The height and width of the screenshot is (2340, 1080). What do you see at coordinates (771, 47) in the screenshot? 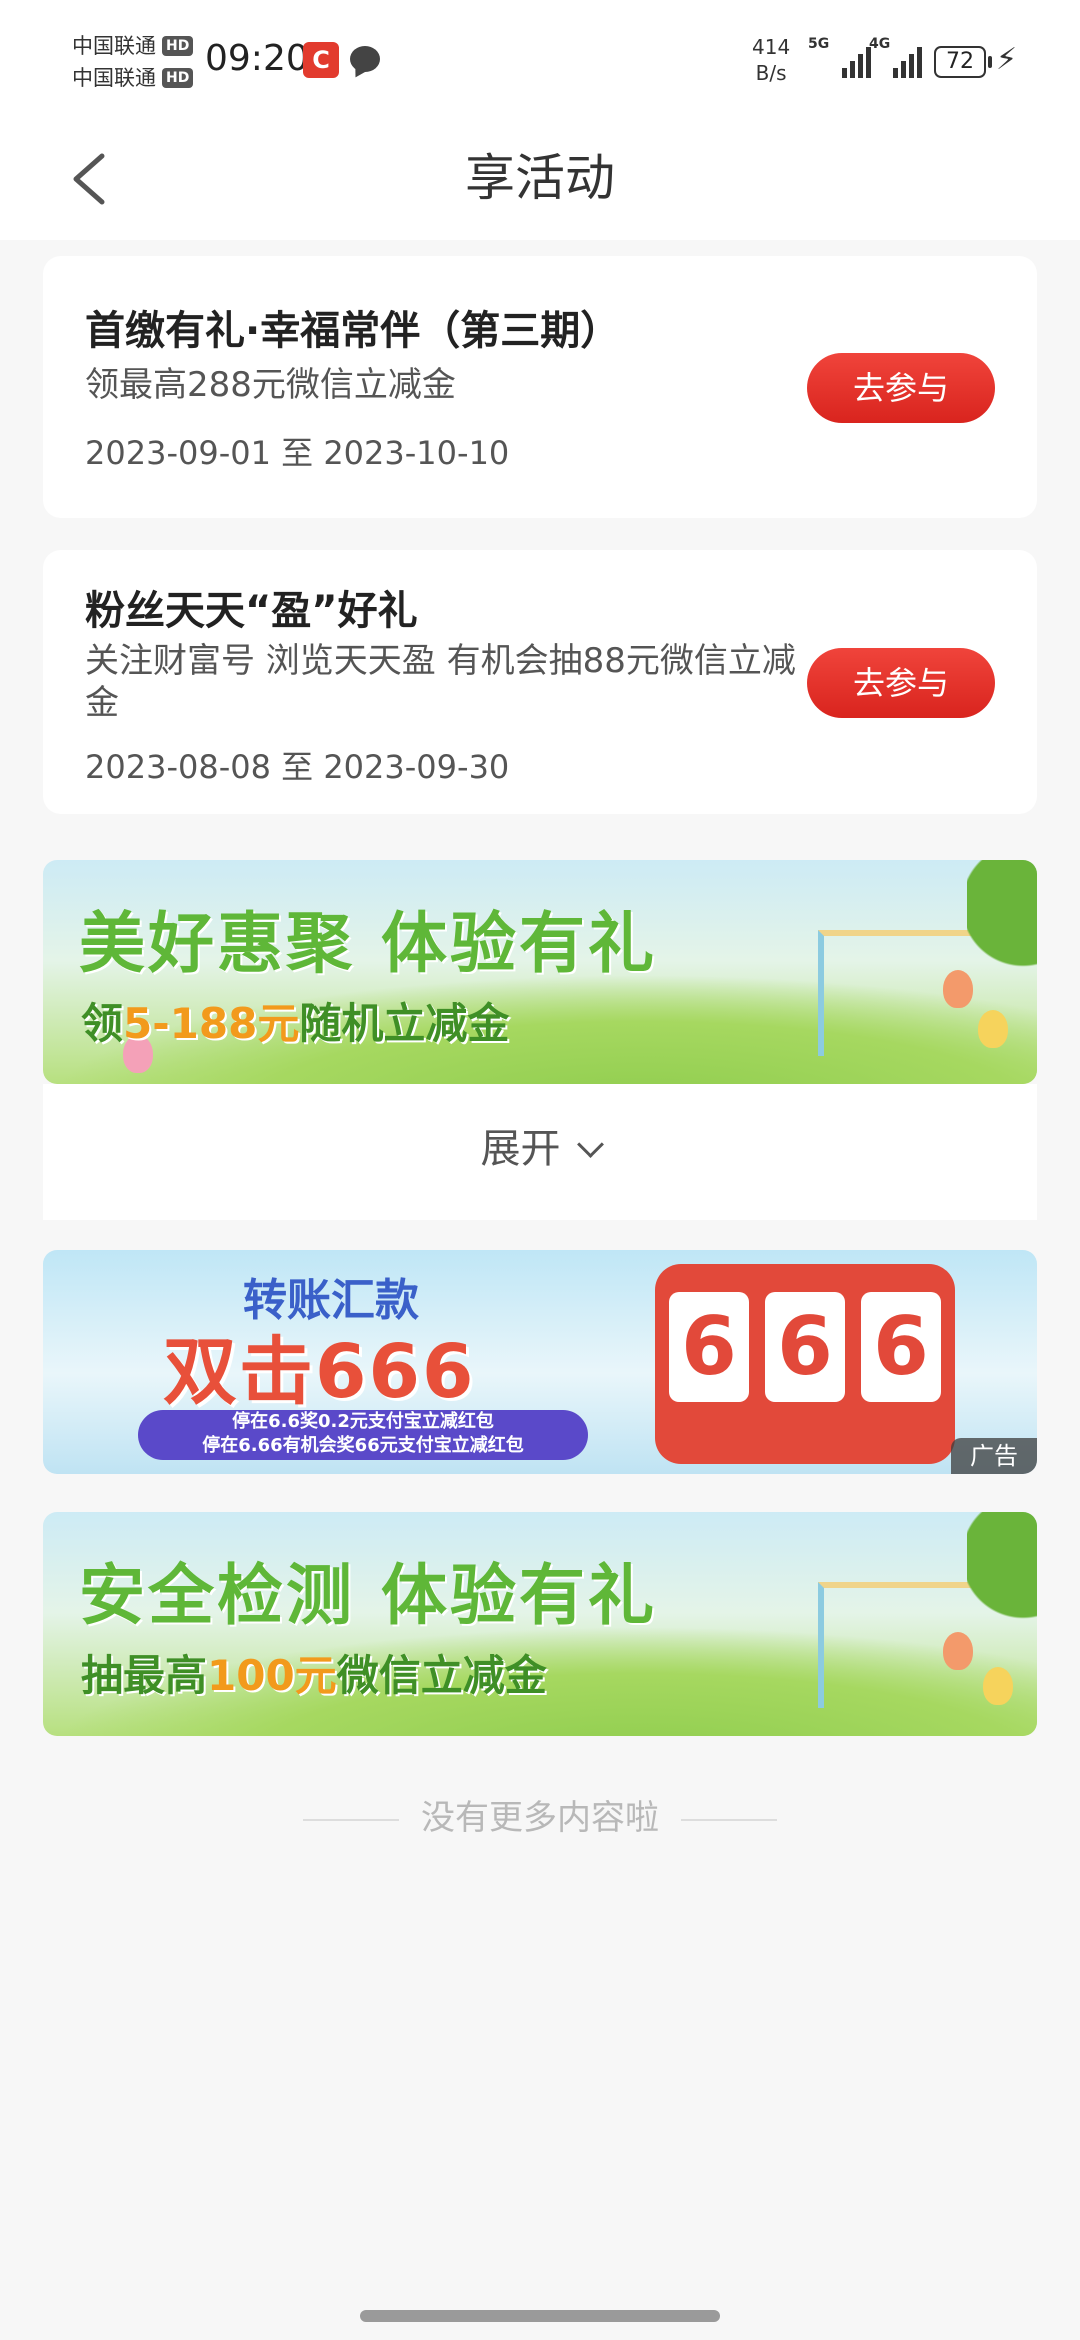
I see `speed-value: 414` at bounding box center [771, 47].